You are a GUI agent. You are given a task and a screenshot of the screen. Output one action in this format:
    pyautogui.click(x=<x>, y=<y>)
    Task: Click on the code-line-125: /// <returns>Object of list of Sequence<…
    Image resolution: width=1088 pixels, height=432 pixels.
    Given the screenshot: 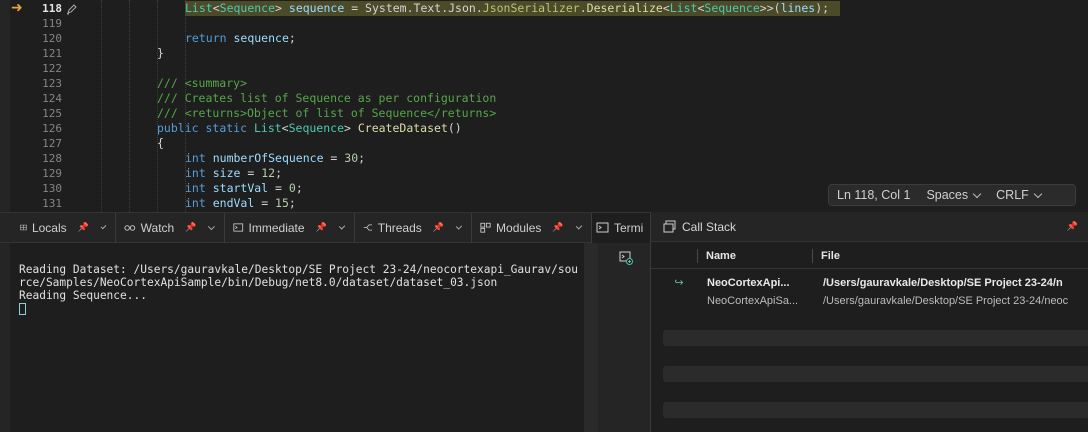 What is the action you would take?
    pyautogui.click(x=326, y=113)
    